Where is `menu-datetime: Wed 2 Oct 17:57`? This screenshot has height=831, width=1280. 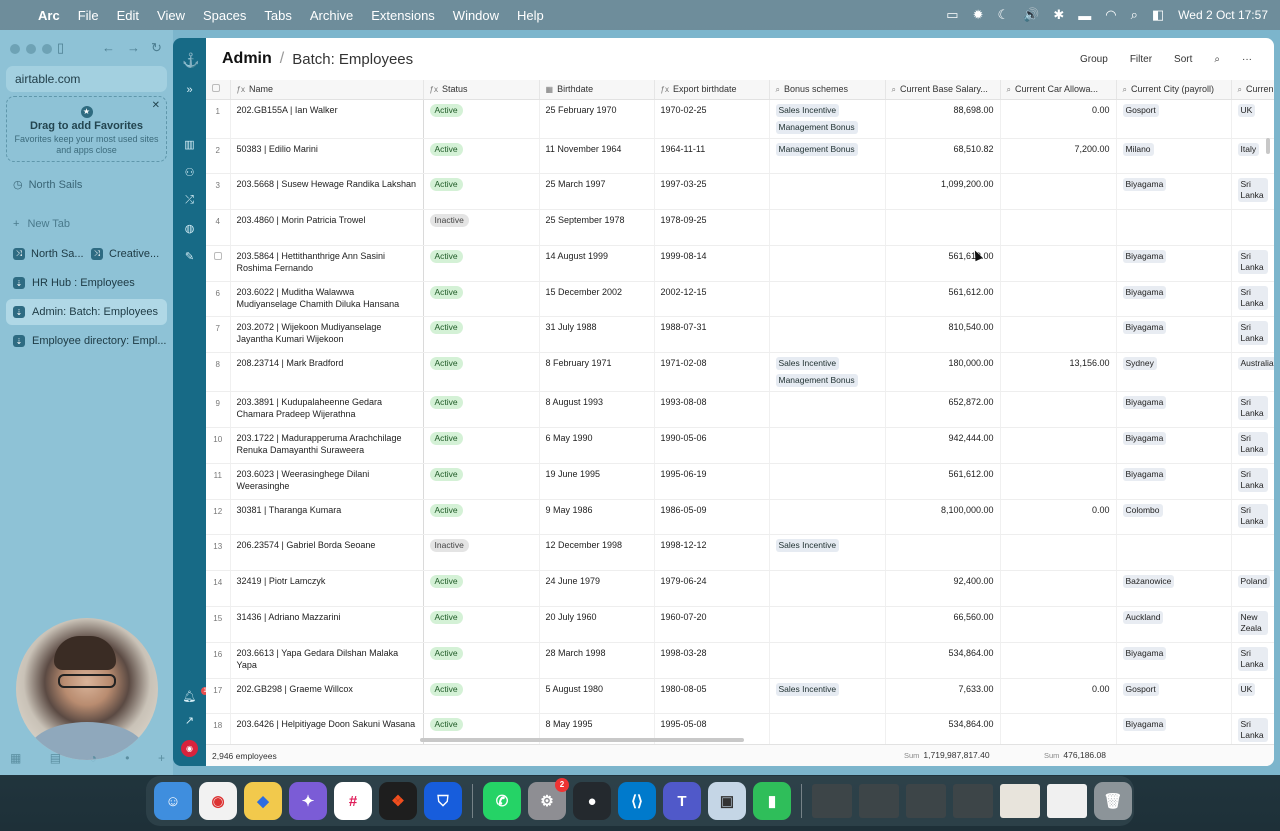
menu-datetime: Wed 2 Oct 17:57 is located at coordinates (1223, 15).